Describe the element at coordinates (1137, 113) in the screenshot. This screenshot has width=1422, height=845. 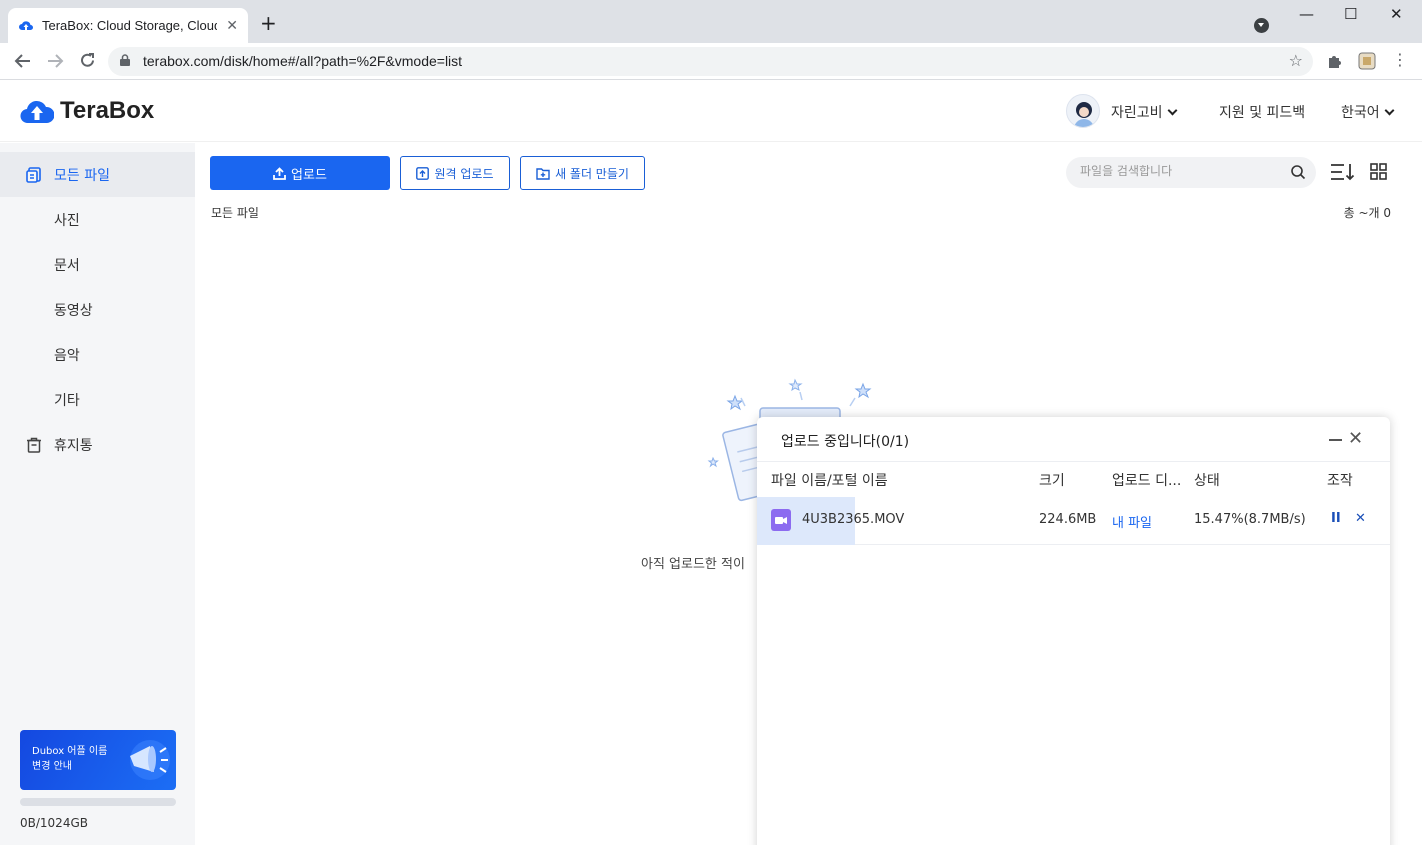
I see `username-label: 자린고비` at that location.